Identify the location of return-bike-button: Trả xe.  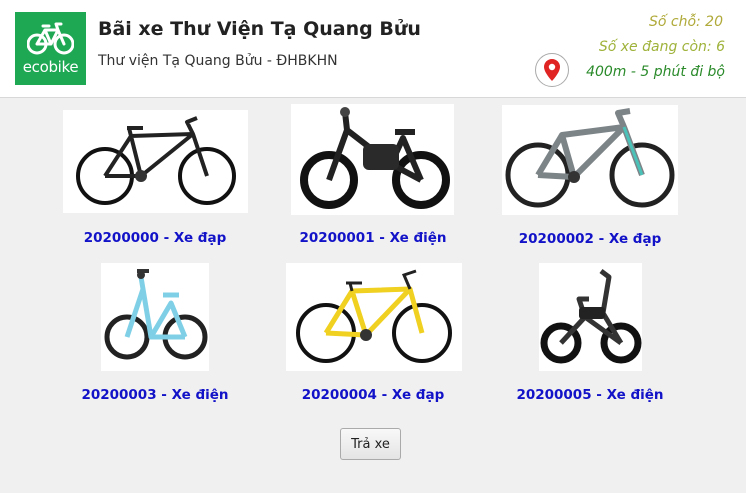
(370, 444).